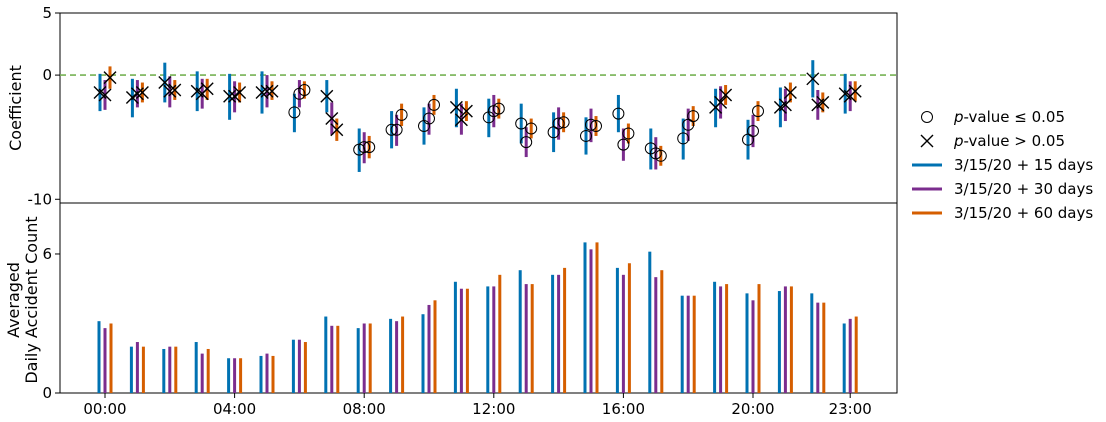 This screenshot has width=1106, height=422. Describe the element at coordinates (47, 75) in the screenshot. I see `coefficient-y-tick-label: 0` at that location.